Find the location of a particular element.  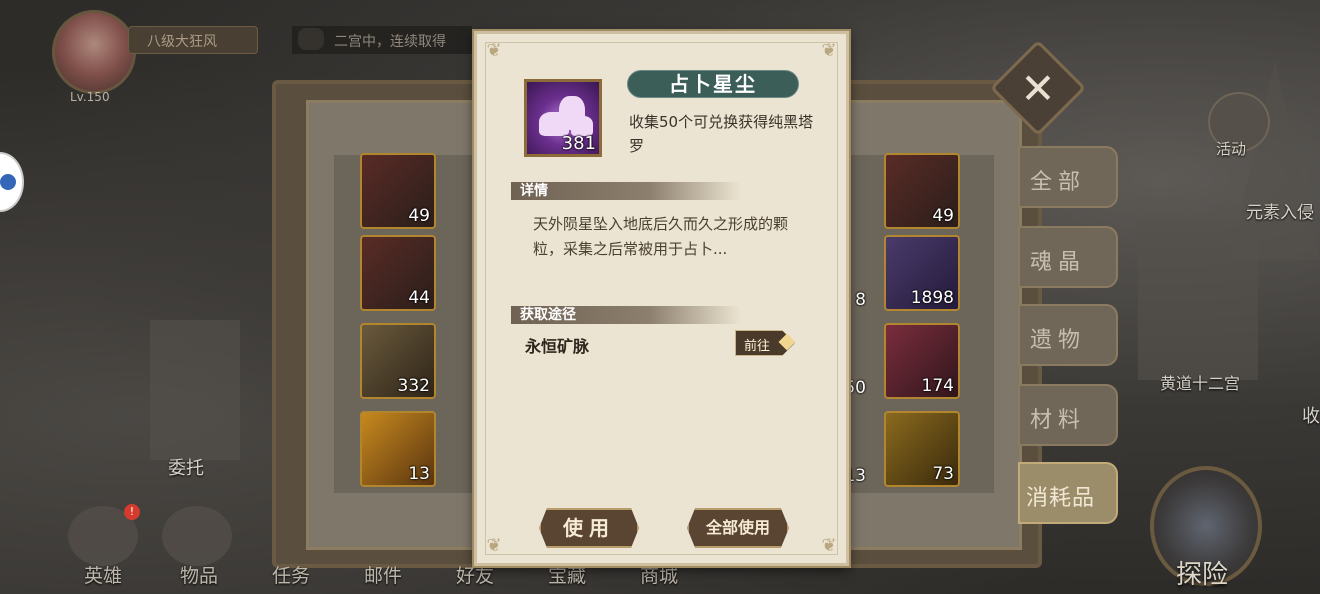

detail-section-header: 详情 is located at coordinates (626, 191).